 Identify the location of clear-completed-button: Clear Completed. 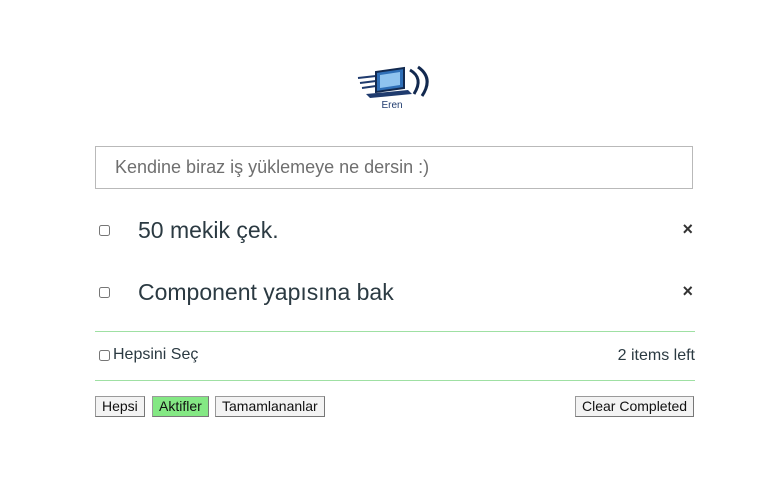
(635, 406).